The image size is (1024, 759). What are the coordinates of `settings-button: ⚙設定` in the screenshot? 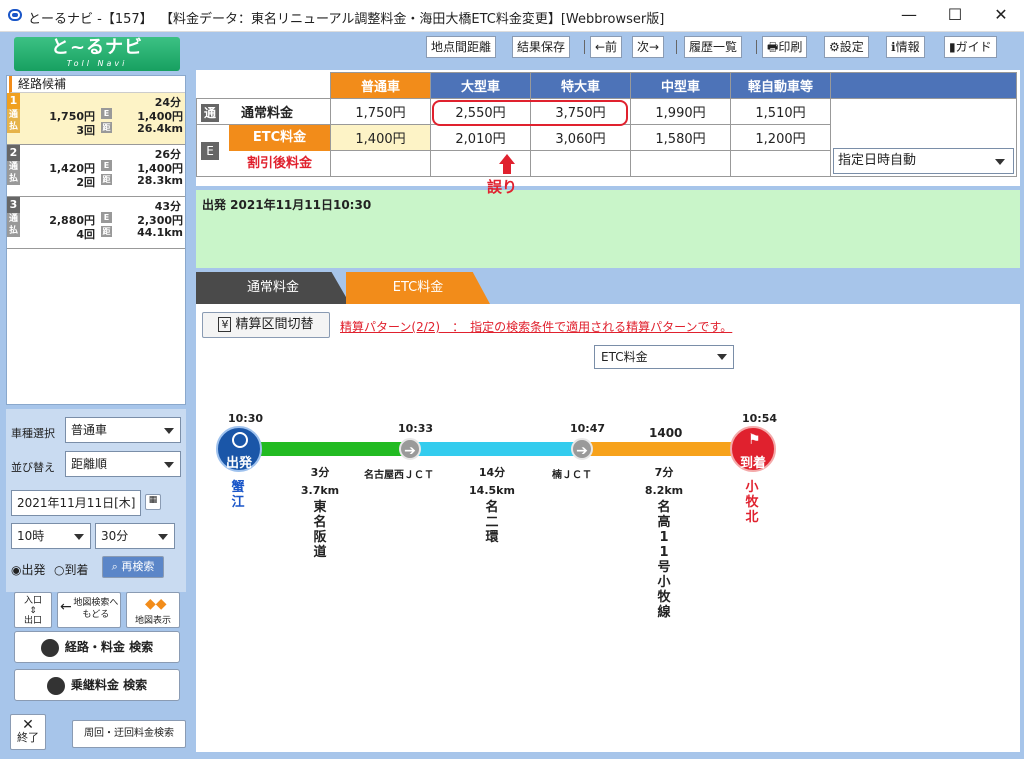 It's located at (846, 47).